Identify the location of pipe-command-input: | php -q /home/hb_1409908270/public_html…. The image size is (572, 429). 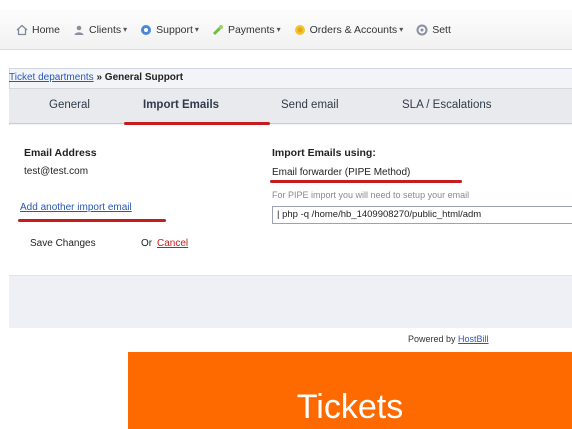
(422, 215).